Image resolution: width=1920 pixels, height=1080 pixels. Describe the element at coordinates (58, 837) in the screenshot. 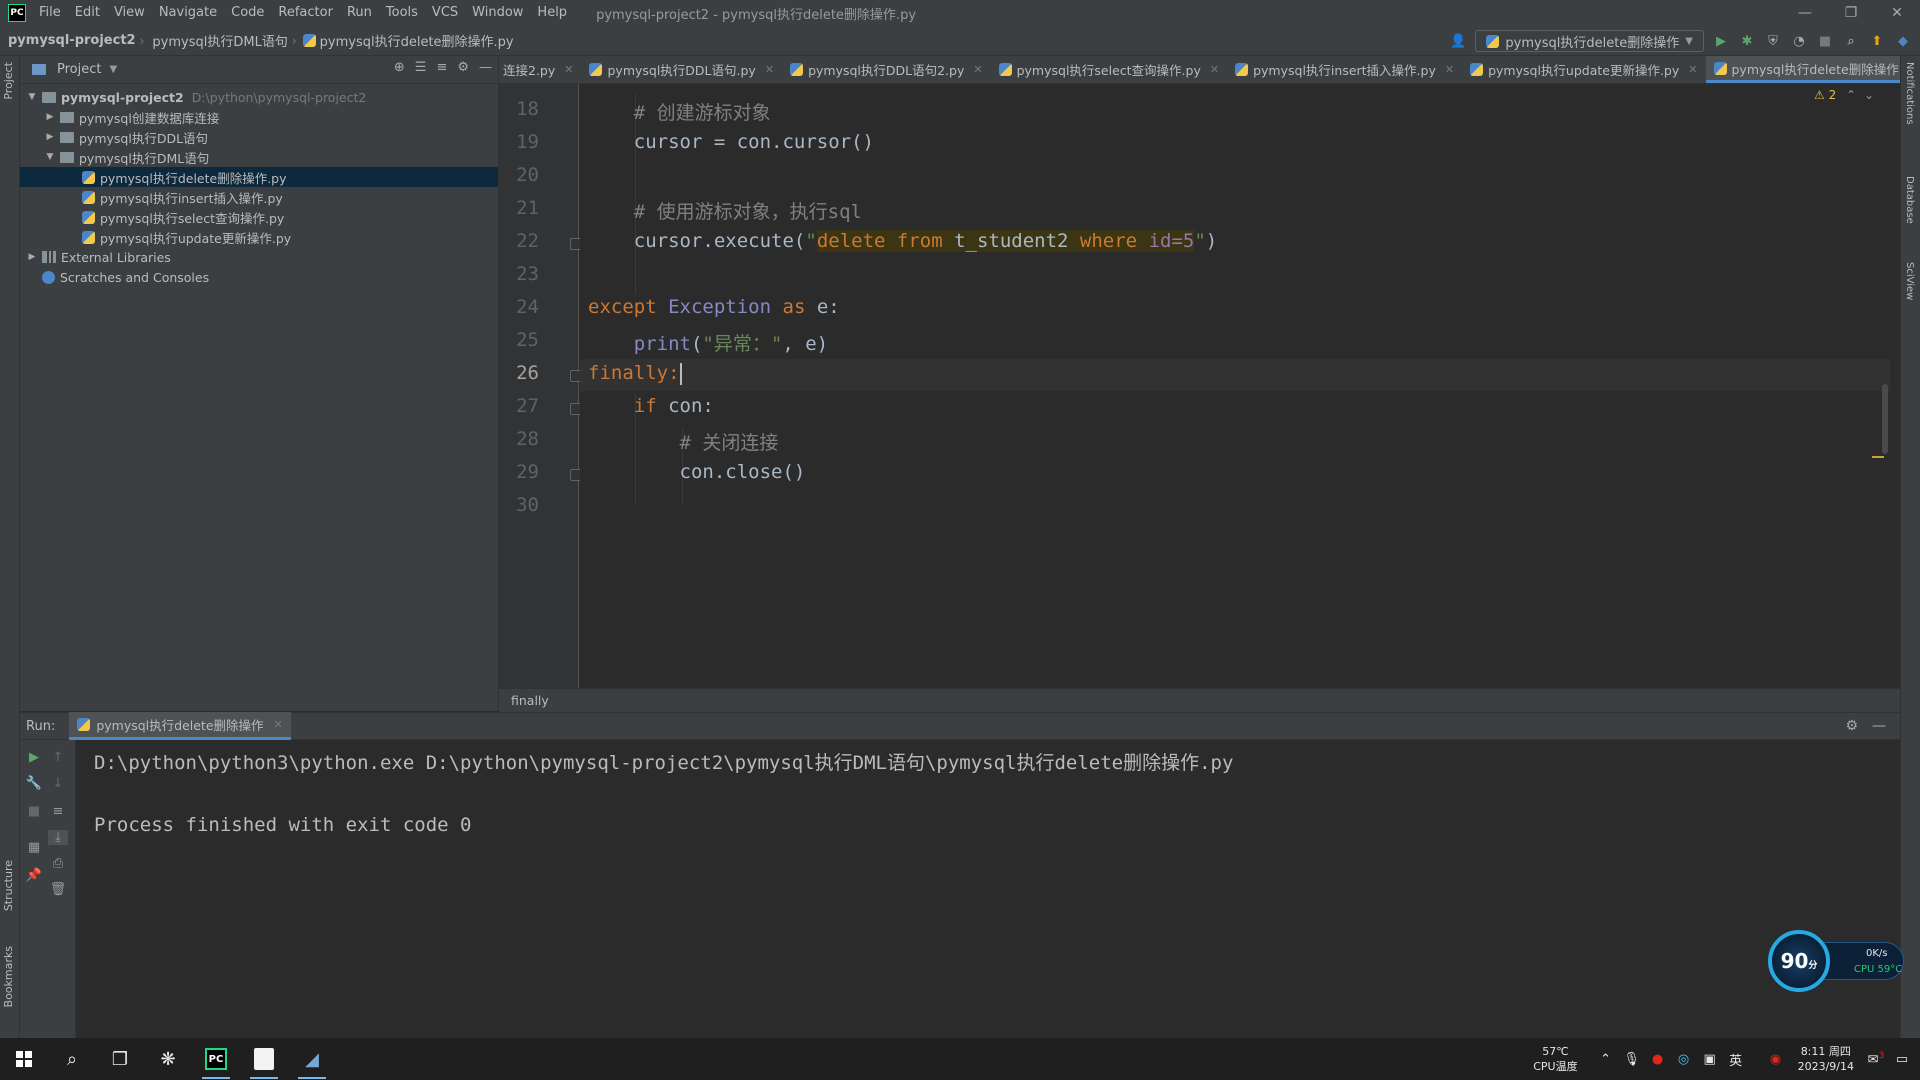

I see `scroll-to-end-icon: ⤓` at that location.